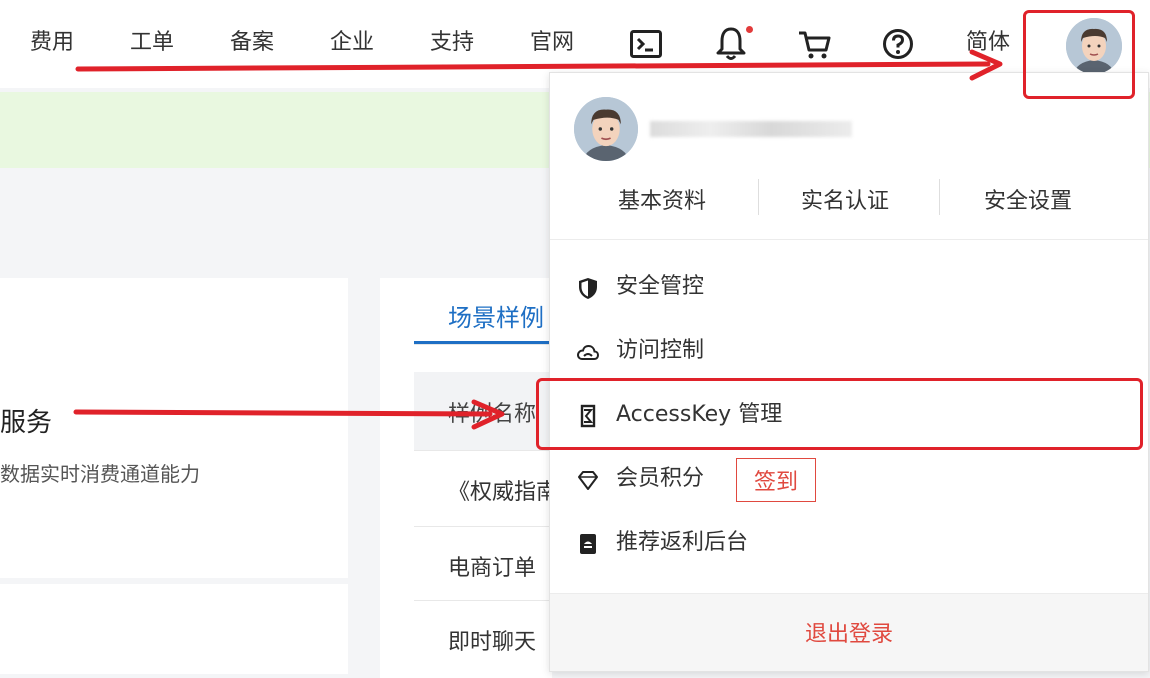  Describe the element at coordinates (52, 43) in the screenshot. I see `nav-item-billing: 费用` at that location.